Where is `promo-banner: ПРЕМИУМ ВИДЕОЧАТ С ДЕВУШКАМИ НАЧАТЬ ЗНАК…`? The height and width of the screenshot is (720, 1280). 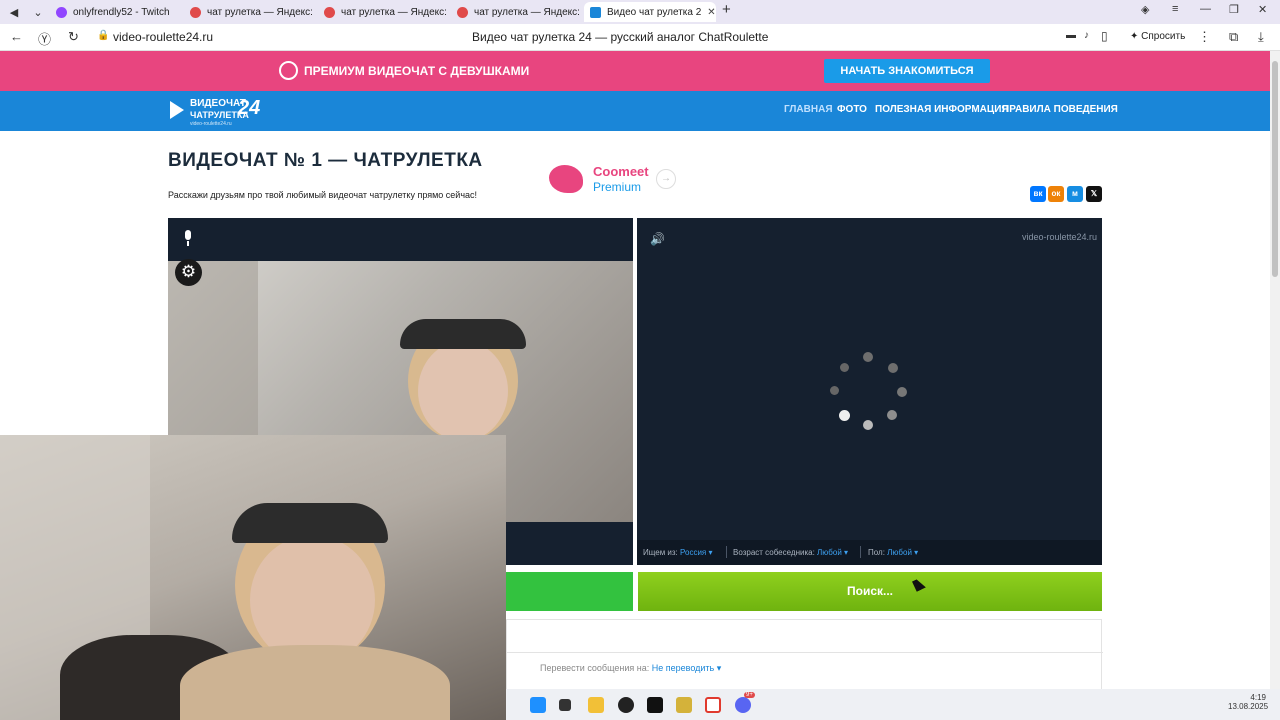
promo-banner: ПРЕМИУМ ВИДЕОЧАТ С ДЕВУШКАМИ НАЧАТЬ ЗНАК… is located at coordinates (635, 71).